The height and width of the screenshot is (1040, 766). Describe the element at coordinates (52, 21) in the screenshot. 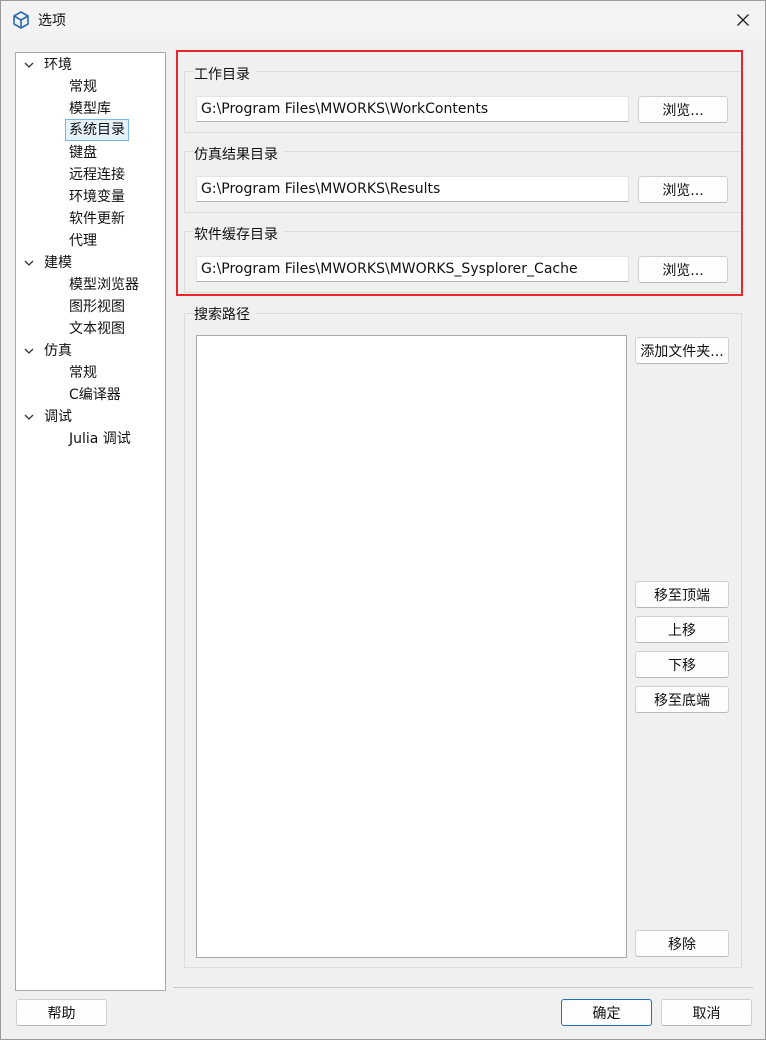

I see `window-title: 选项` at that location.